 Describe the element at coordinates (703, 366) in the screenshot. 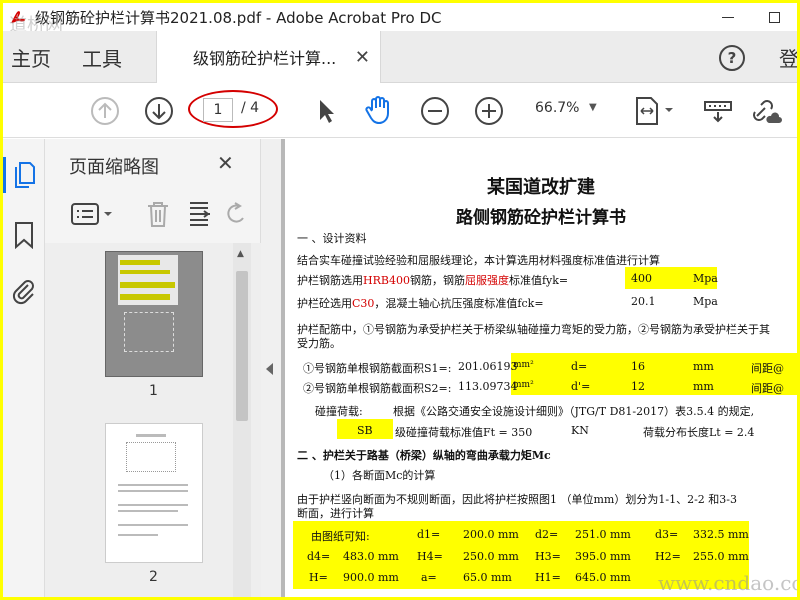

I see `s1-d-unit: mm` at that location.